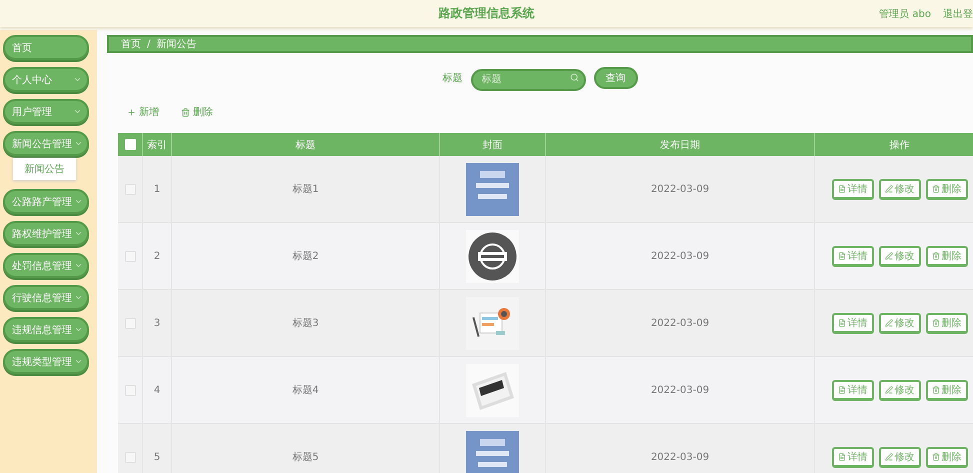 Image resolution: width=973 pixels, height=473 pixels. Describe the element at coordinates (46, 265) in the screenshot. I see `sidebar-item: 处罚信息管理` at that location.